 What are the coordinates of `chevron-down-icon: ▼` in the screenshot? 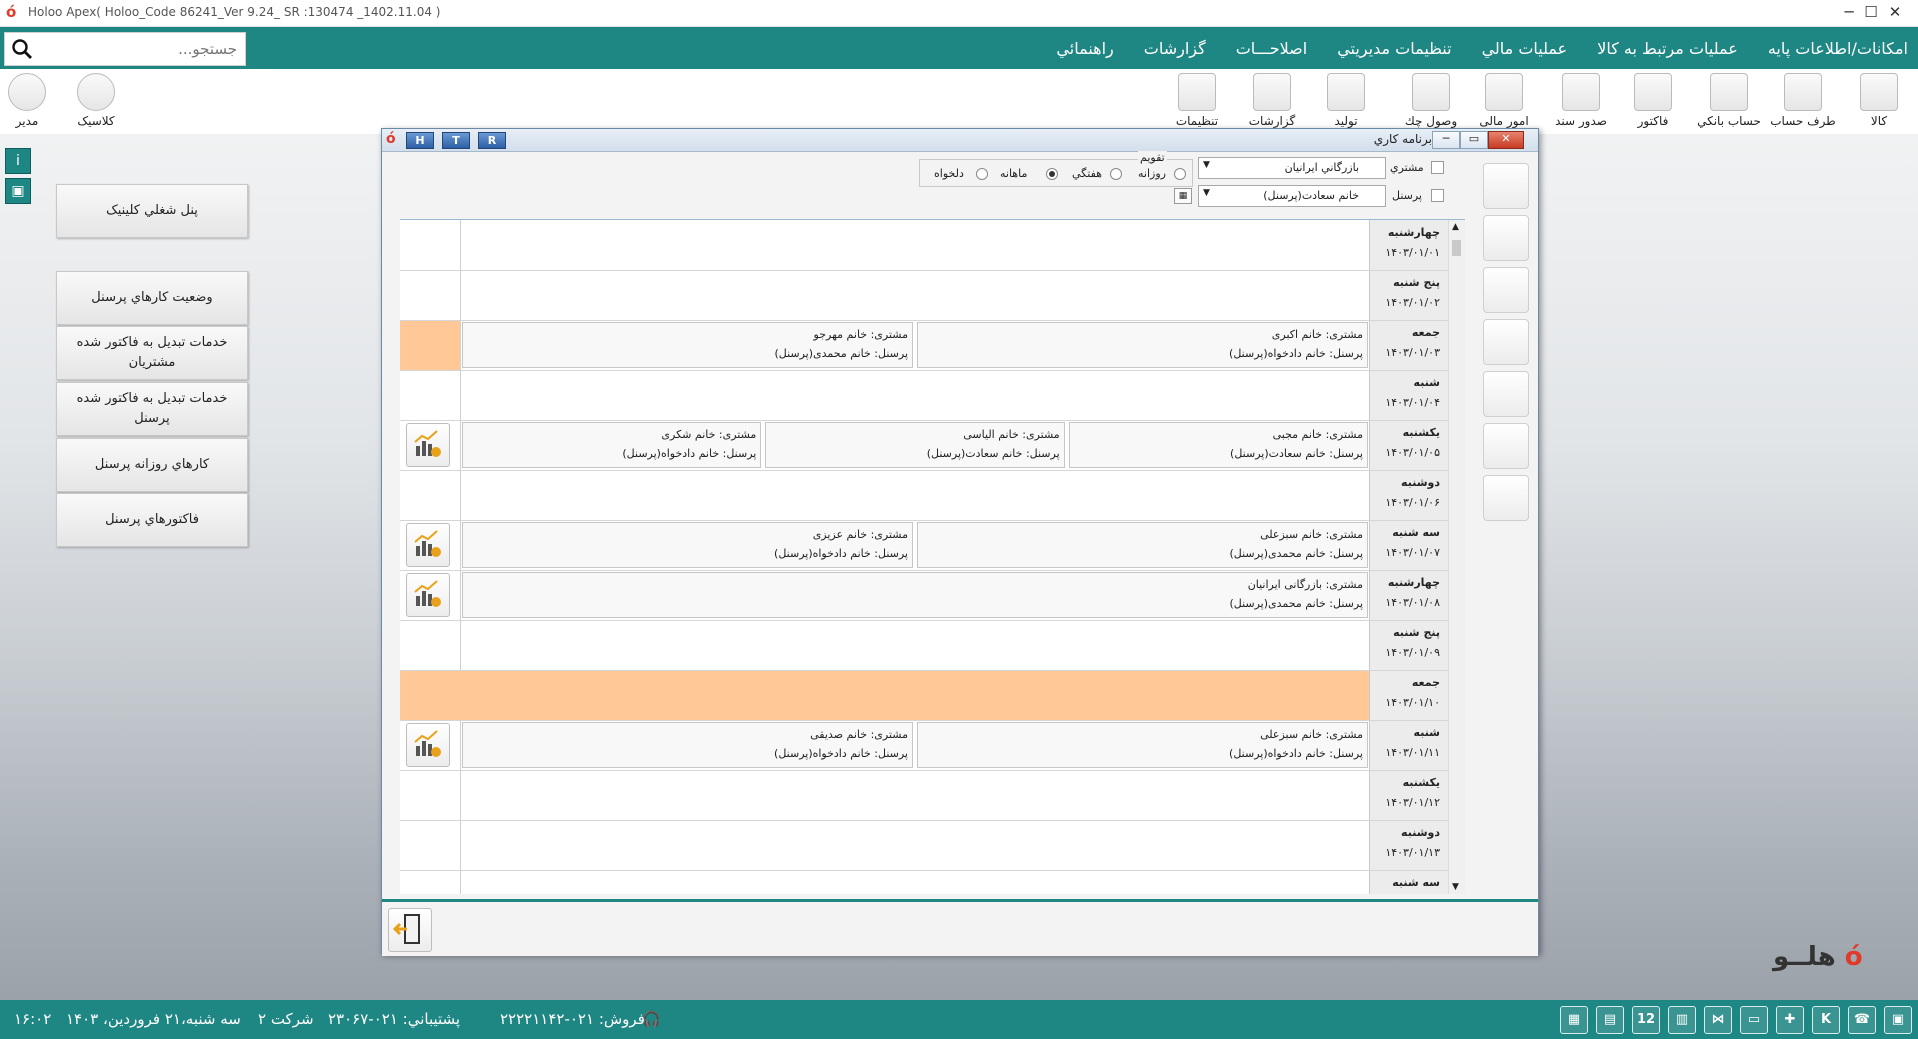 It's located at (1206, 193).